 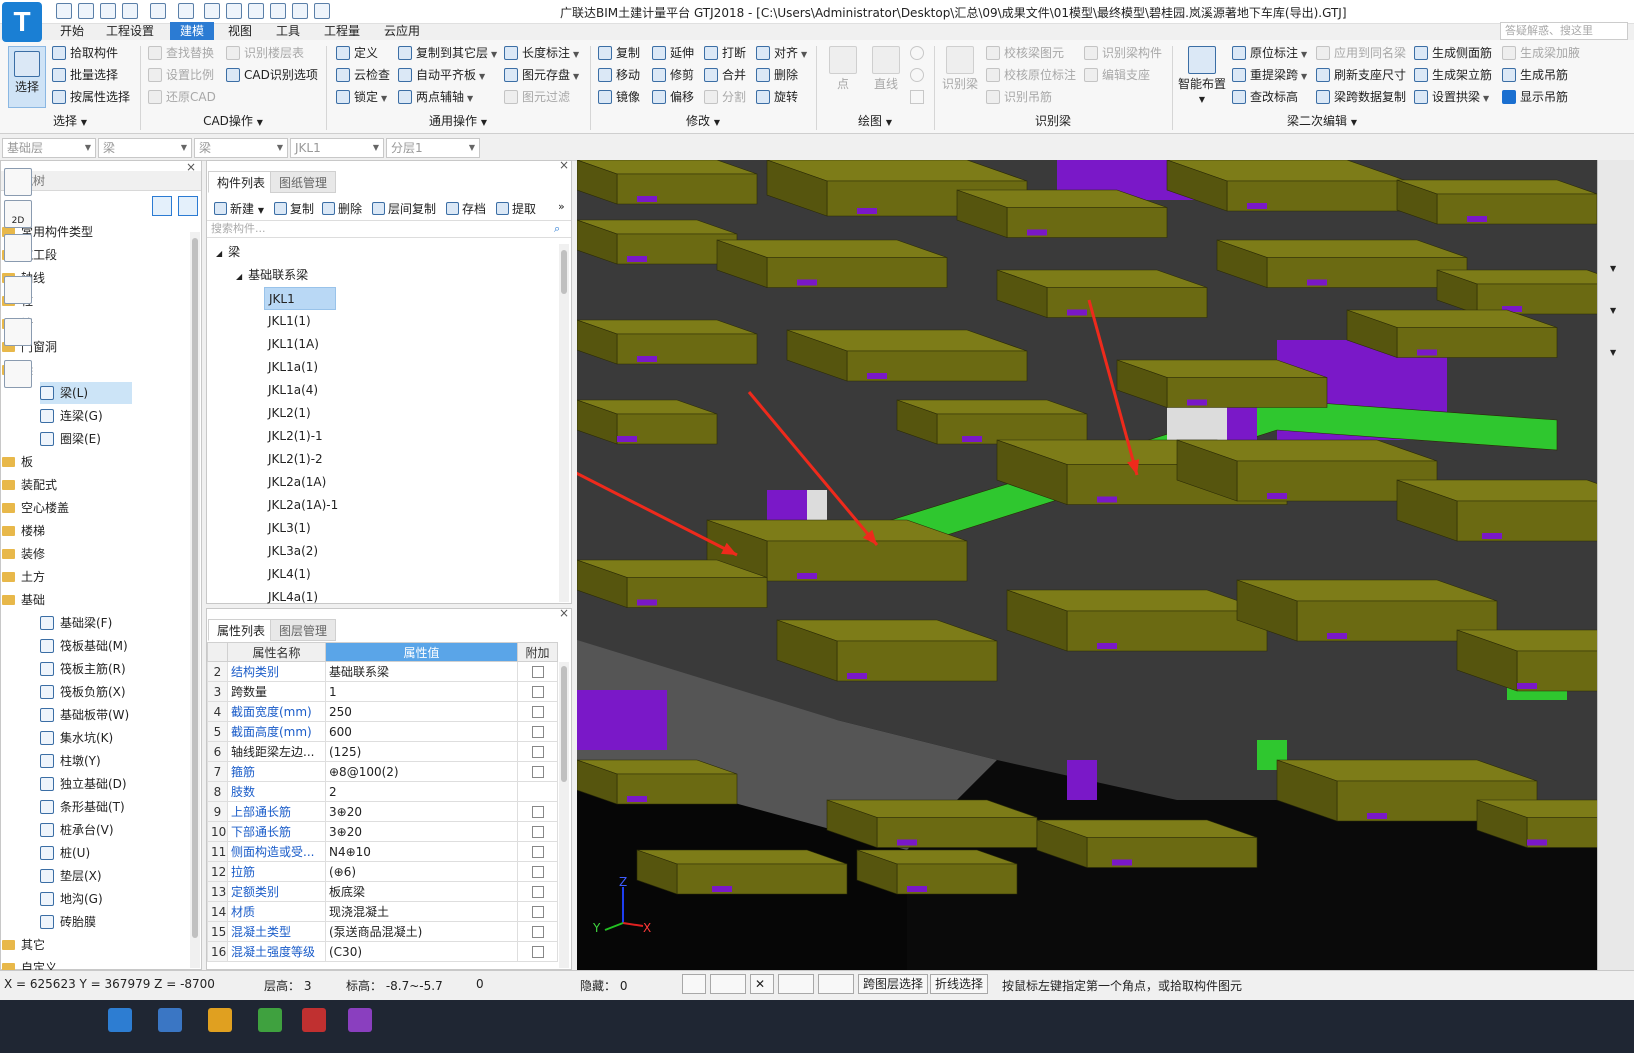 I want to click on nav-subitem: 独立基础(D), so click(x=83, y=784).